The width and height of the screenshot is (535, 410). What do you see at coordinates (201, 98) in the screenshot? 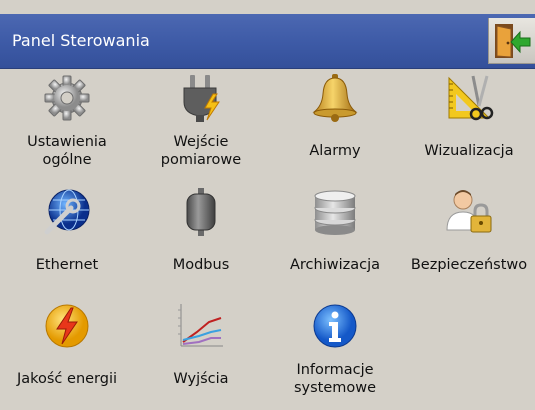
I see `power-plug-icon` at bounding box center [201, 98].